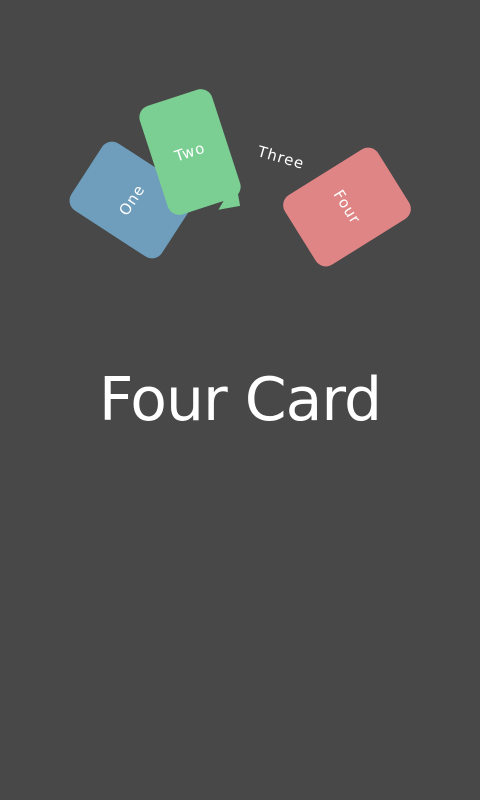  I want to click on card-three-label: Three, so click(281, 157).